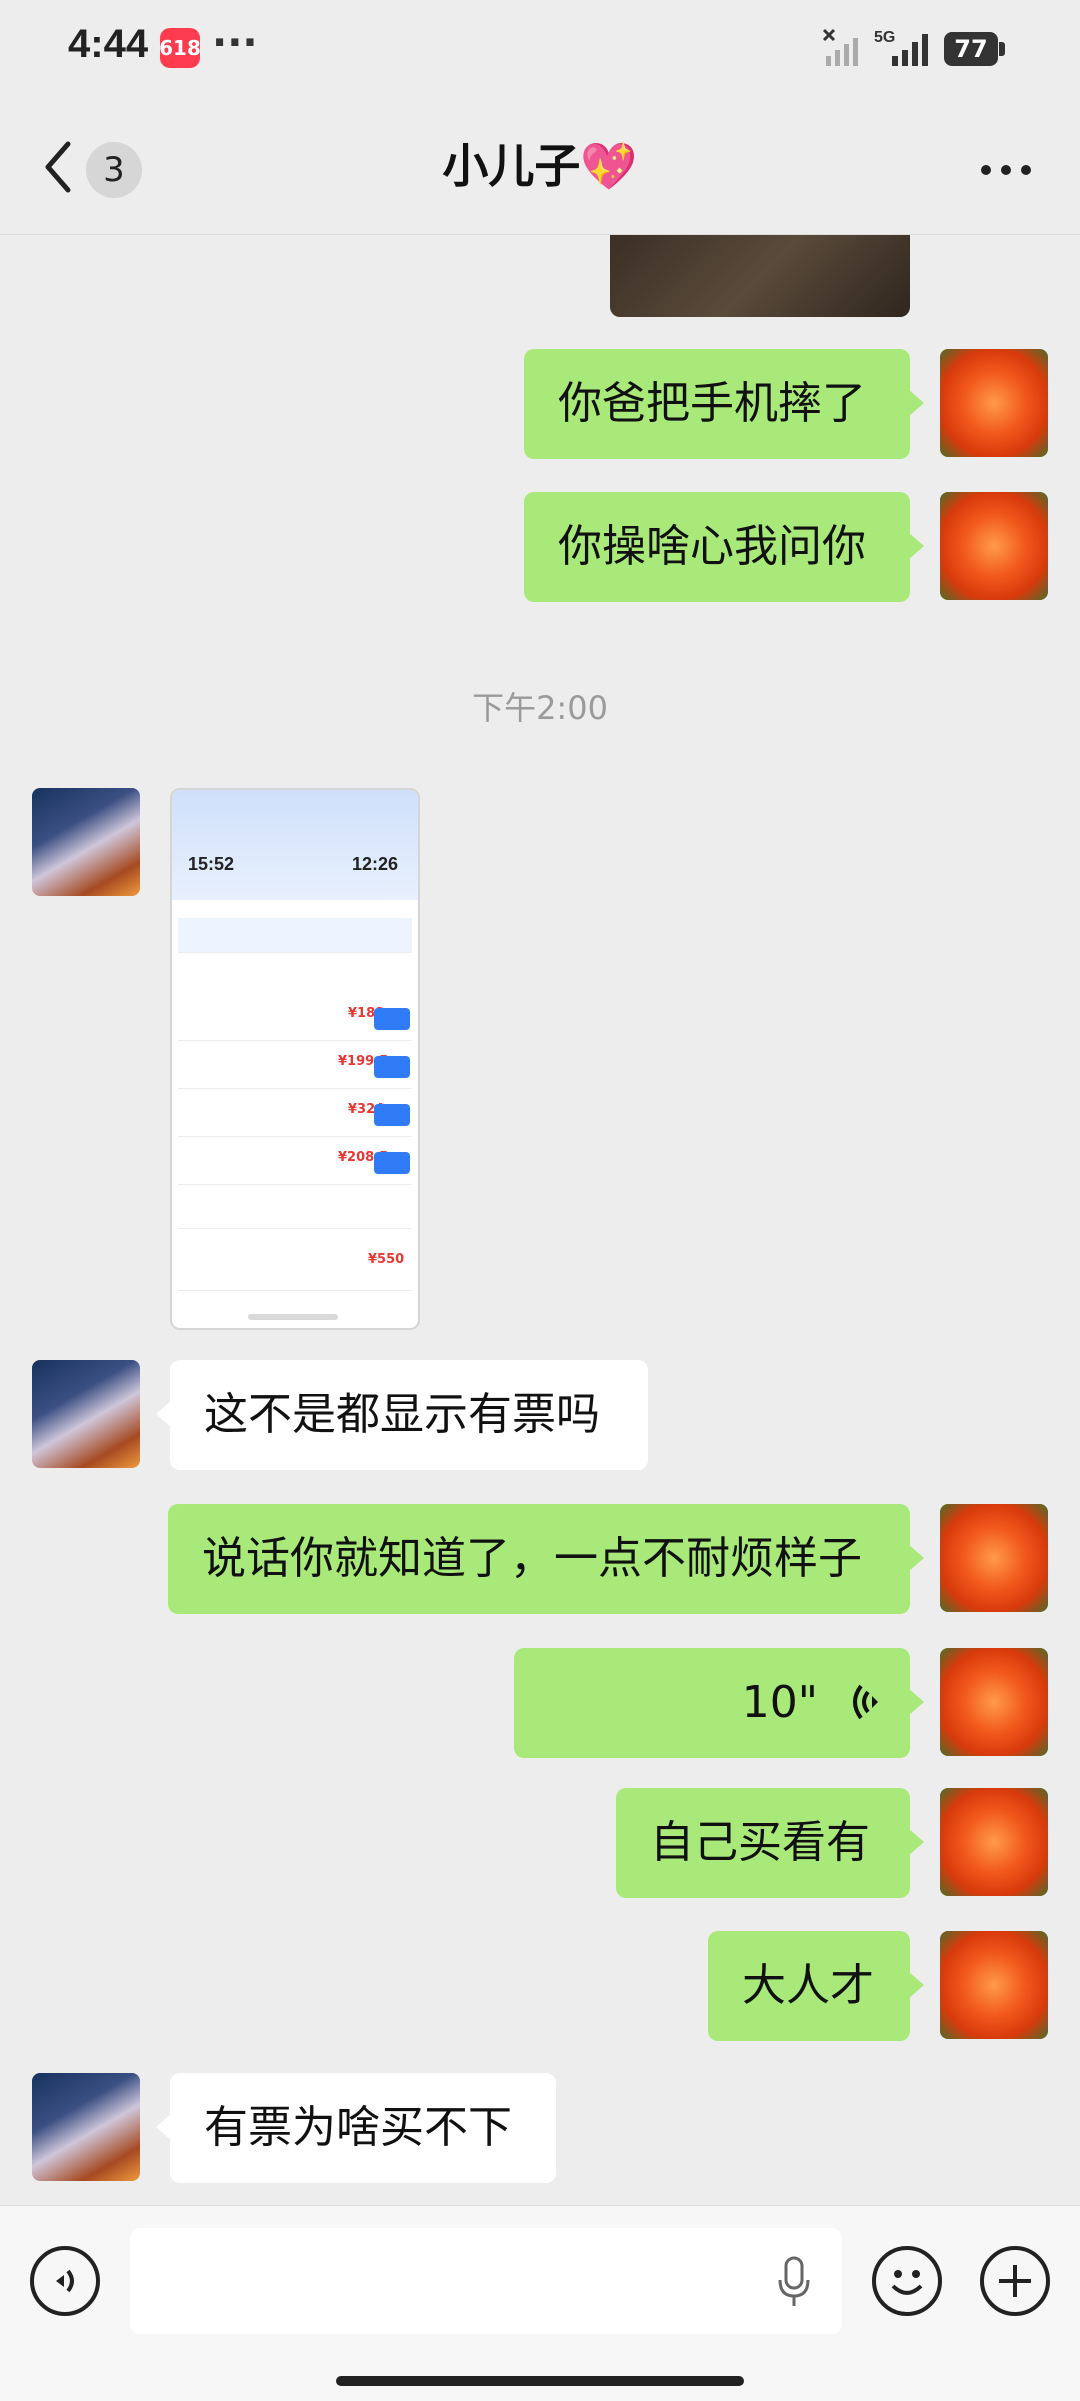 Image resolution: width=1080 pixels, height=2401 pixels. What do you see at coordinates (770, 1843) in the screenshot?
I see `message-bubble-sent: 自己买看有` at bounding box center [770, 1843].